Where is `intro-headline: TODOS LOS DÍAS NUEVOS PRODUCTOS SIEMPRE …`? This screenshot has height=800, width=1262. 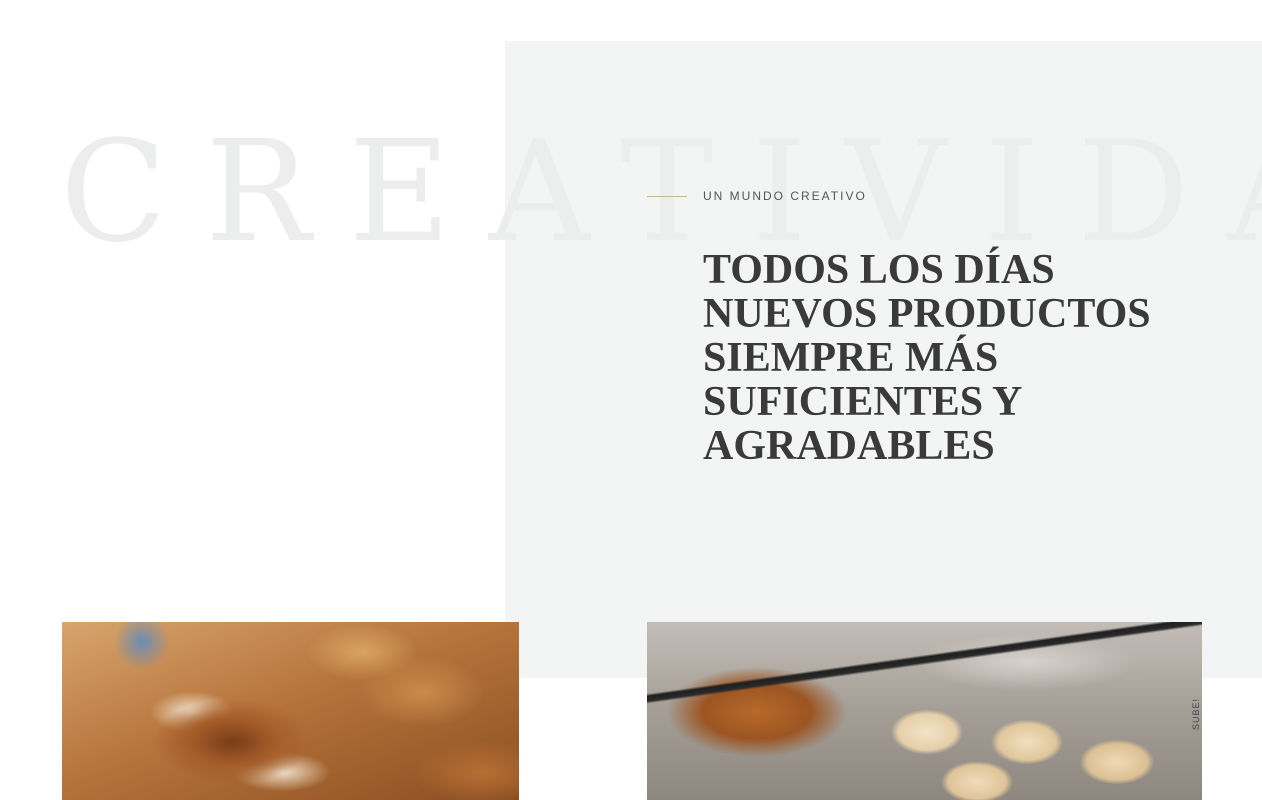 intro-headline: TODOS LOS DÍAS NUEVOS PRODUCTOS SIEMPRE … is located at coordinates (963, 358).